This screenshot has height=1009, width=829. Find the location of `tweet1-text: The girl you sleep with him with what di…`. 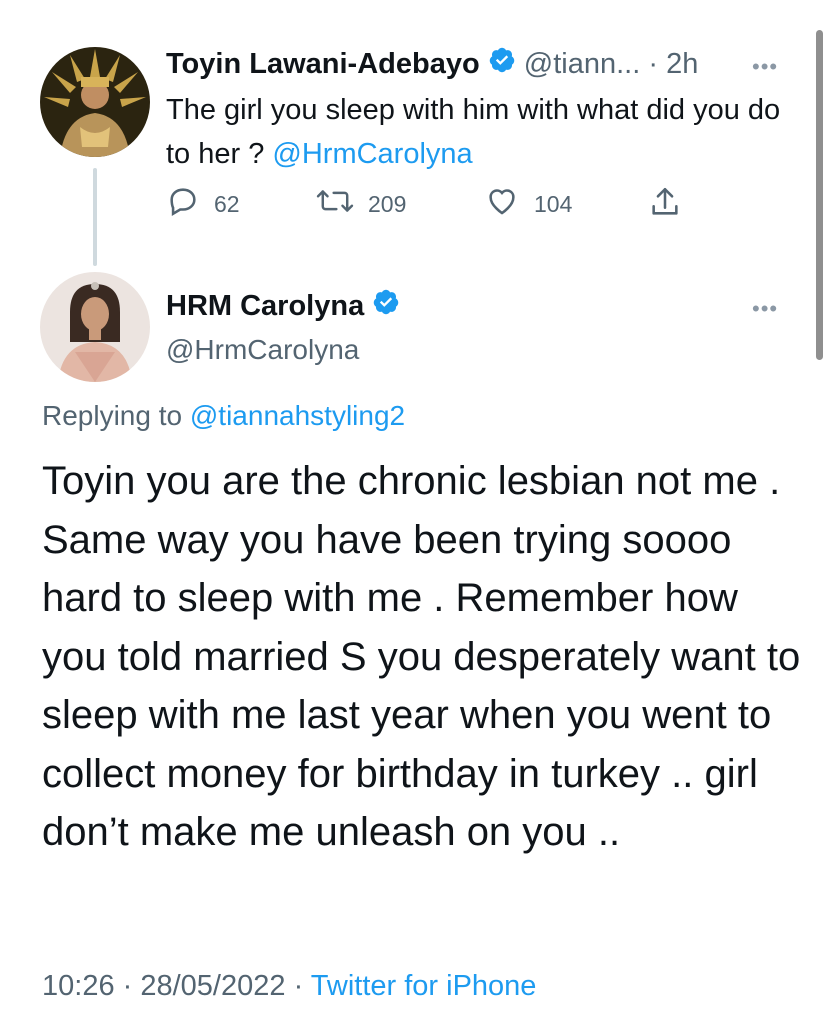

tweet1-text: The girl you sleep with him with what di… is located at coordinates (476, 132).